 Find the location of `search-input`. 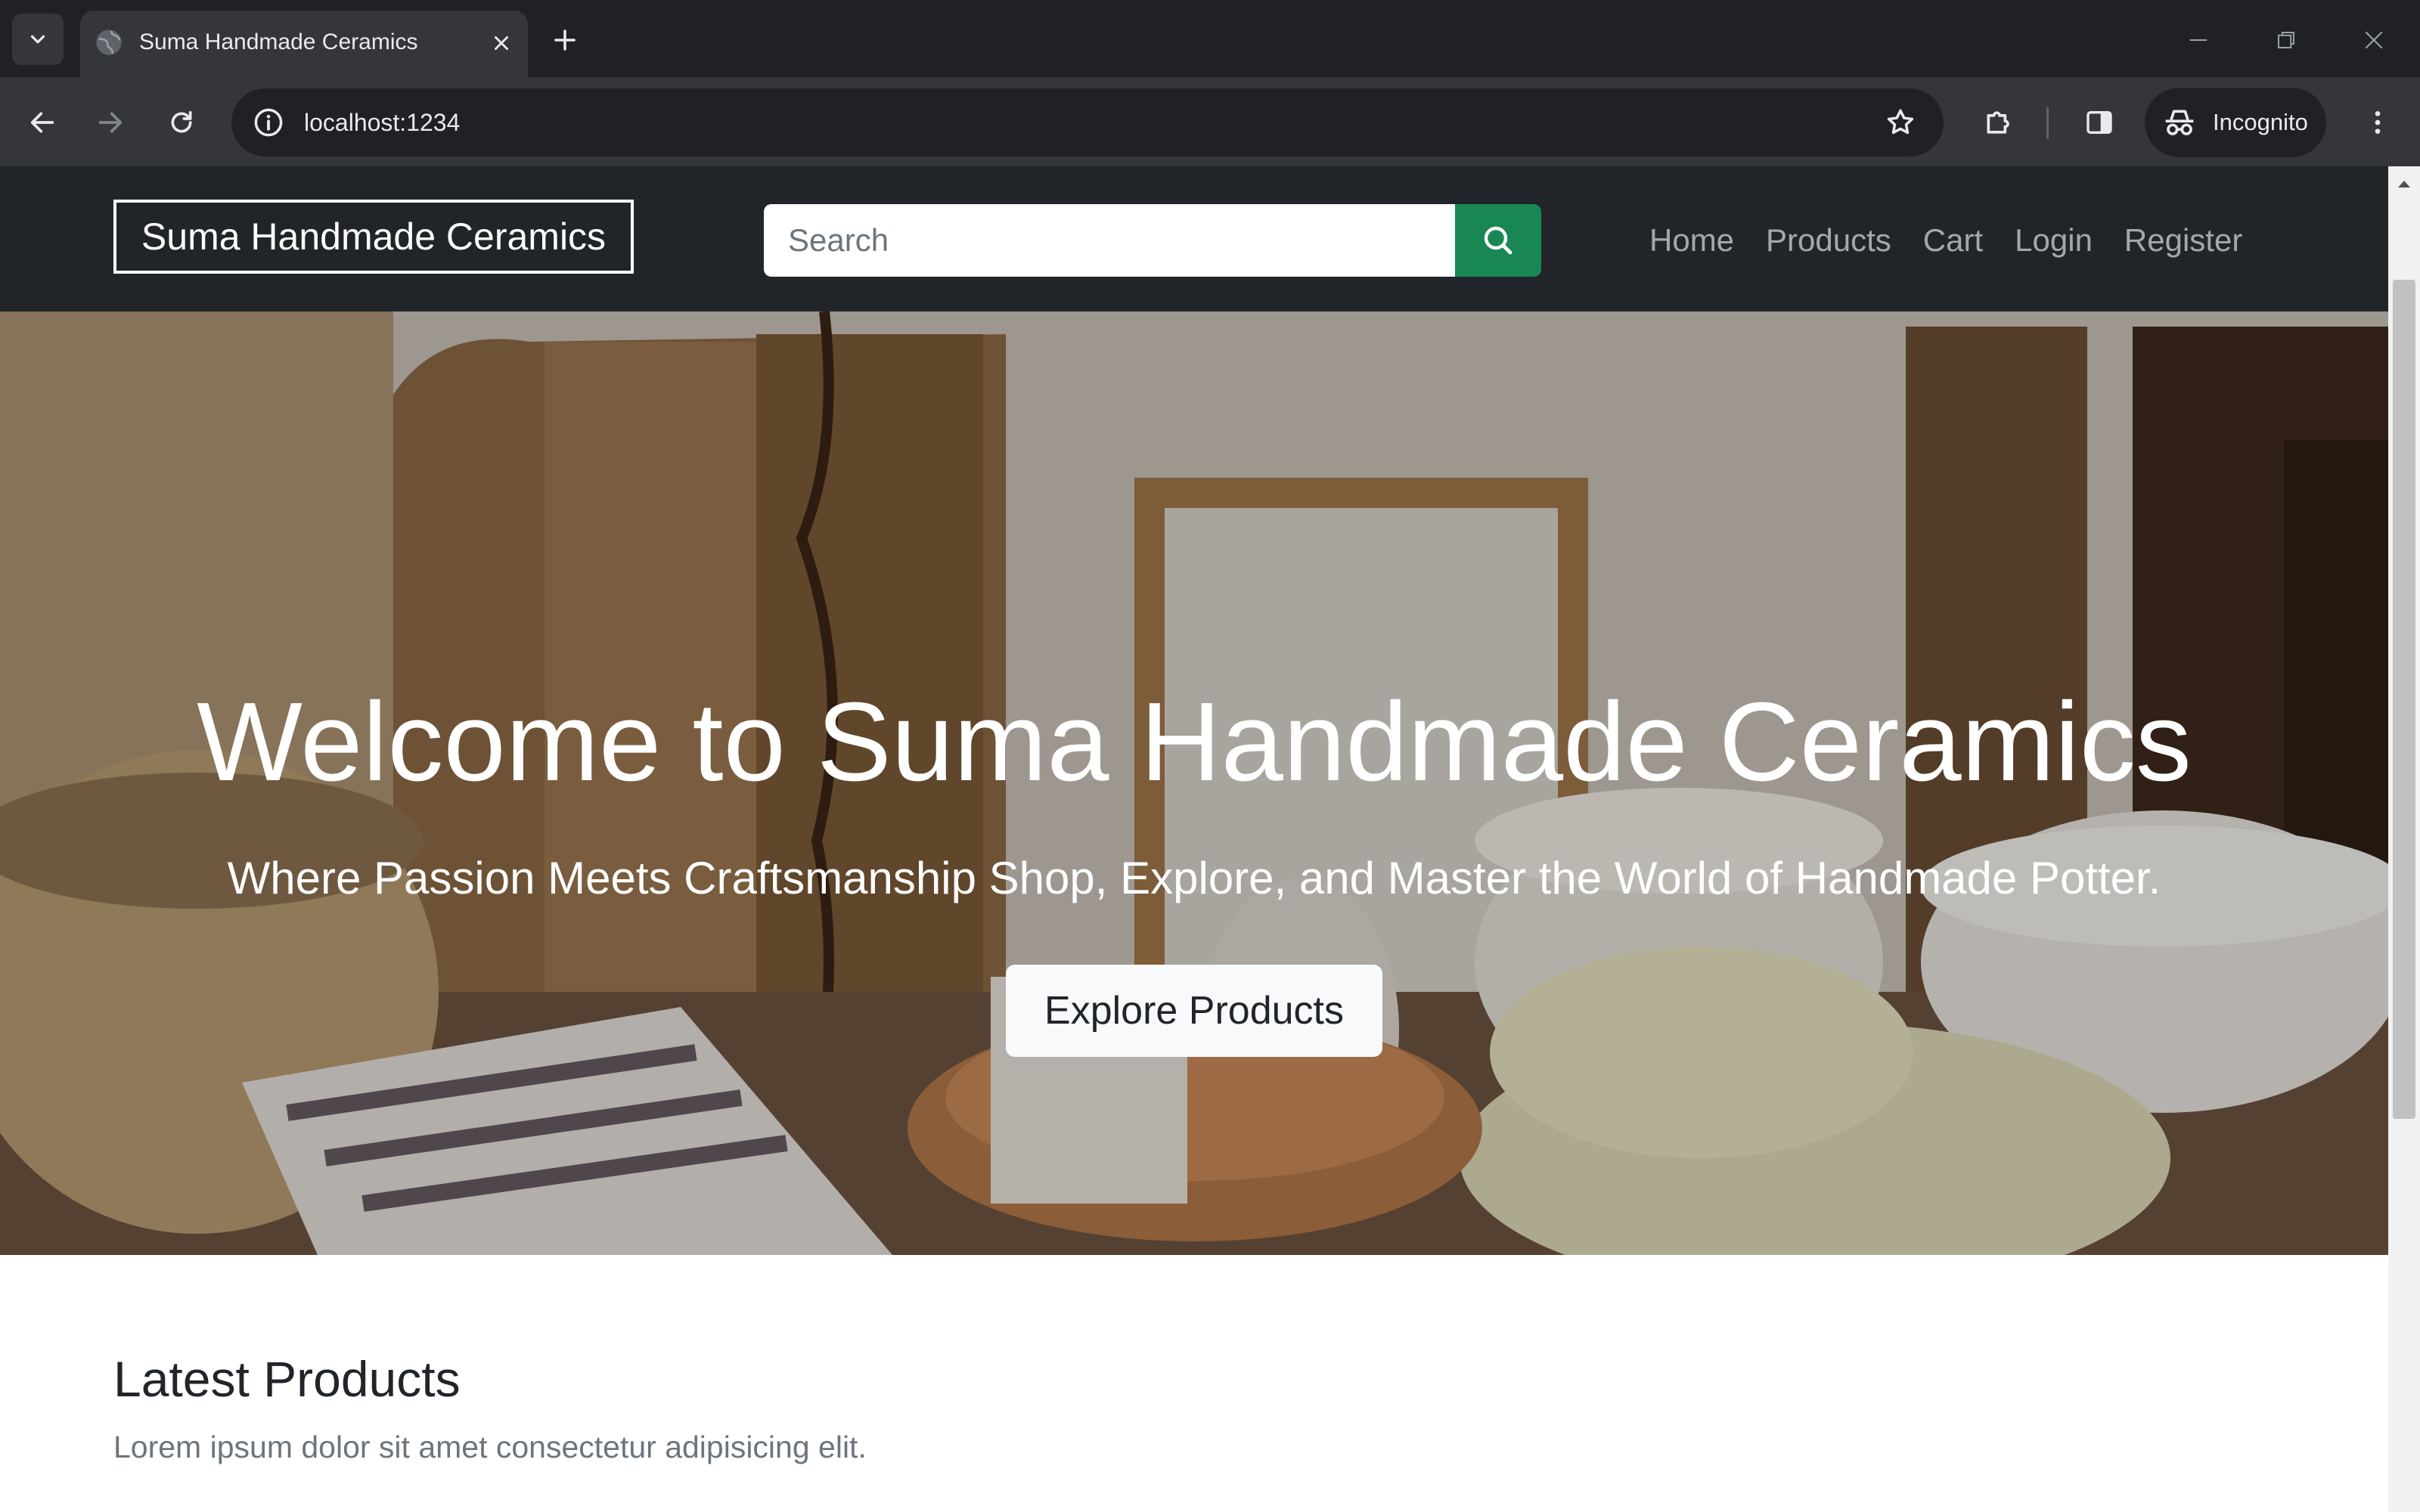

search-input is located at coordinates (1109, 240).